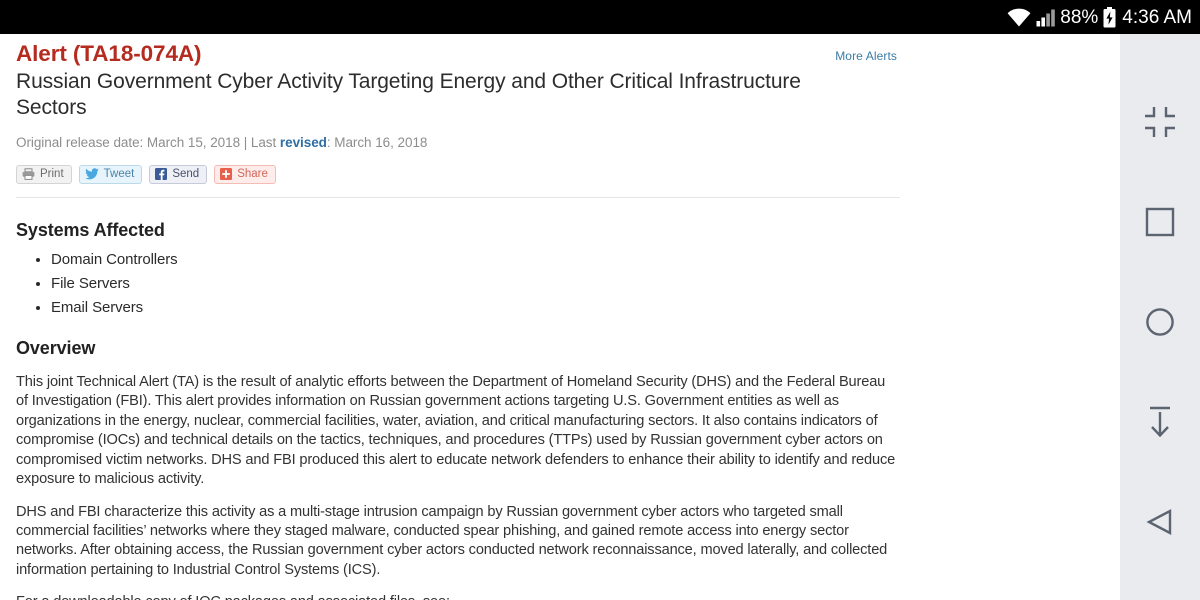  What do you see at coordinates (377, 143) in the screenshot?
I see `release-date-suffix: : March 16, 2018` at bounding box center [377, 143].